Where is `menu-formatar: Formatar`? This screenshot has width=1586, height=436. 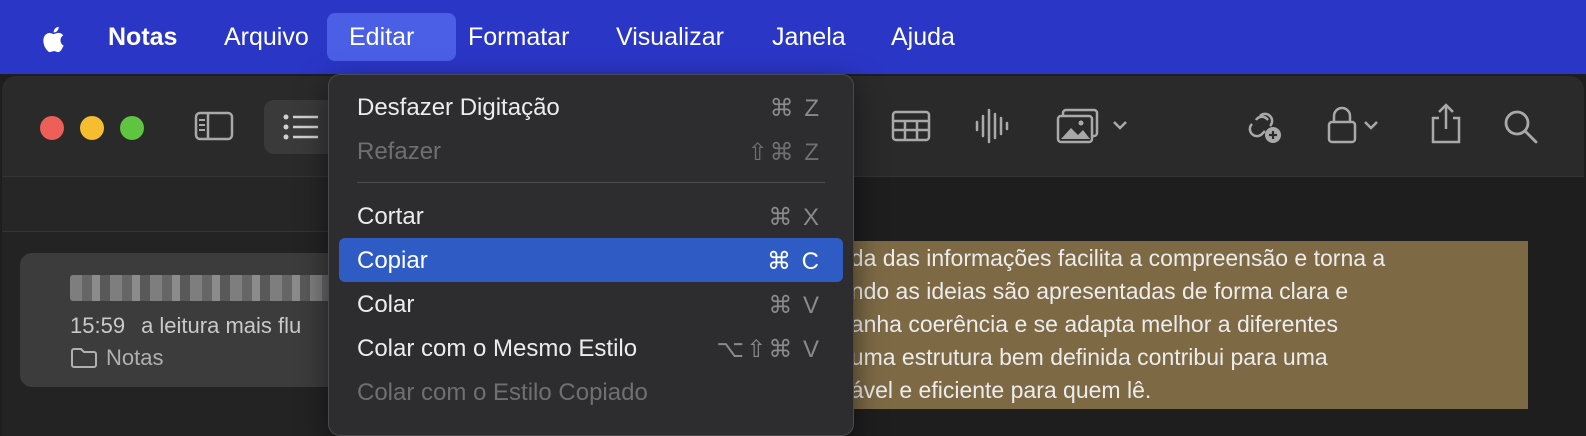
menu-formatar: Formatar is located at coordinates (518, 37).